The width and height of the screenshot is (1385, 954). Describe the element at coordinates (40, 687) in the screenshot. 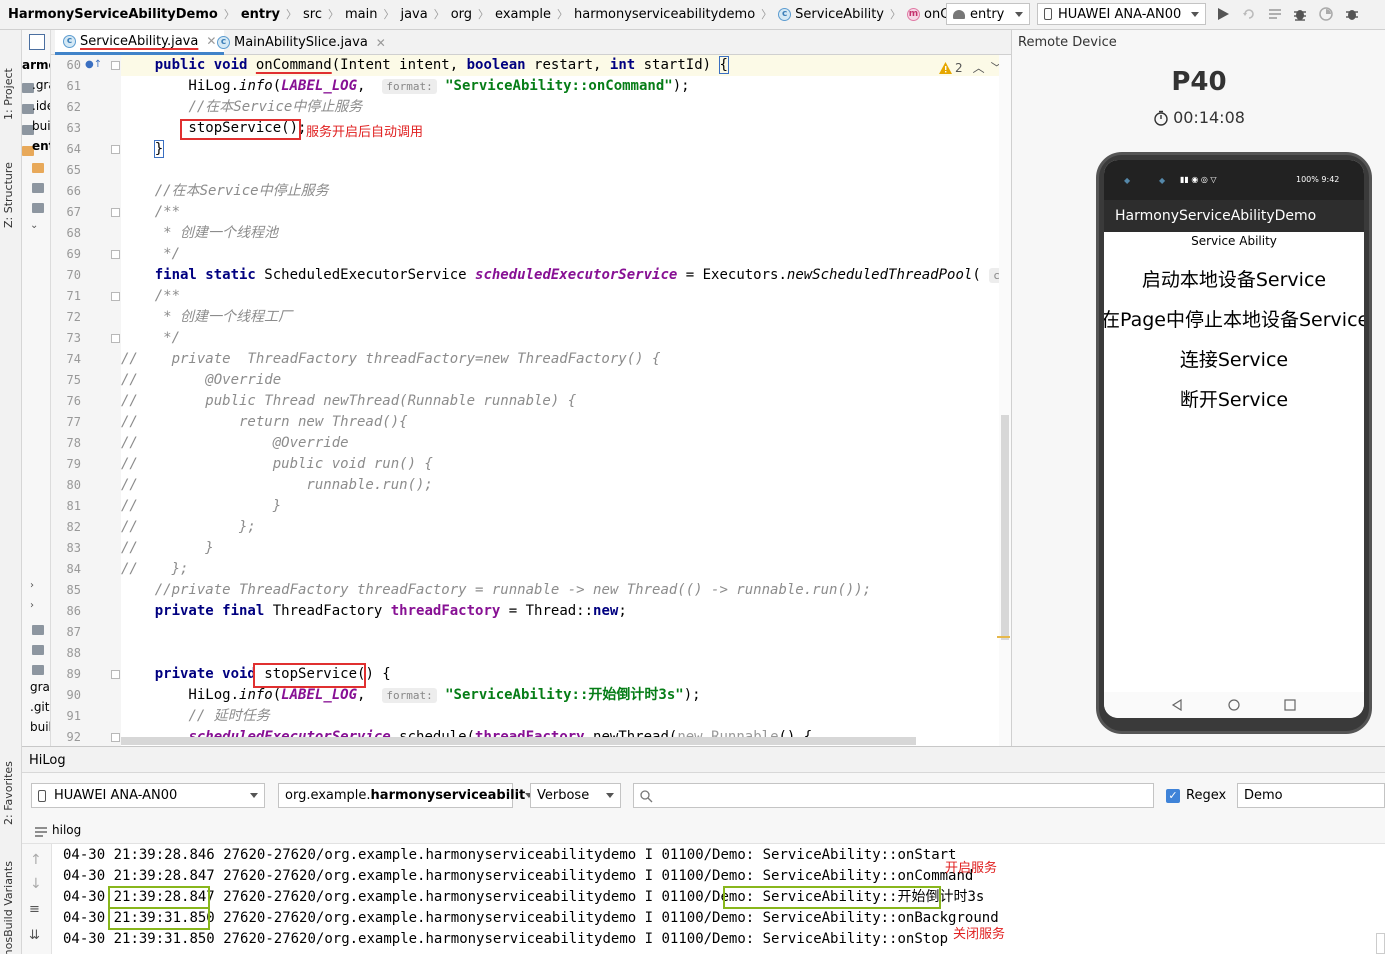

I see `tree-item: gra` at that location.